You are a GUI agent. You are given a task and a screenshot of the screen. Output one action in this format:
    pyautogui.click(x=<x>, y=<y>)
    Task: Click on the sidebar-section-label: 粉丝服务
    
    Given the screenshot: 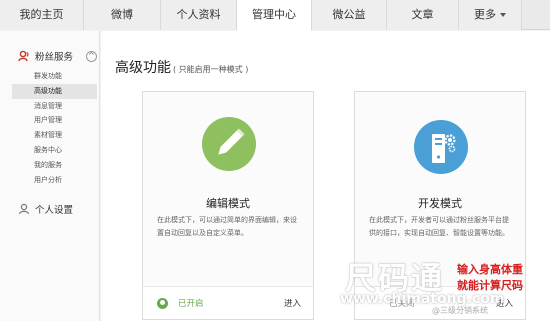 What is the action you would take?
    pyautogui.click(x=54, y=57)
    